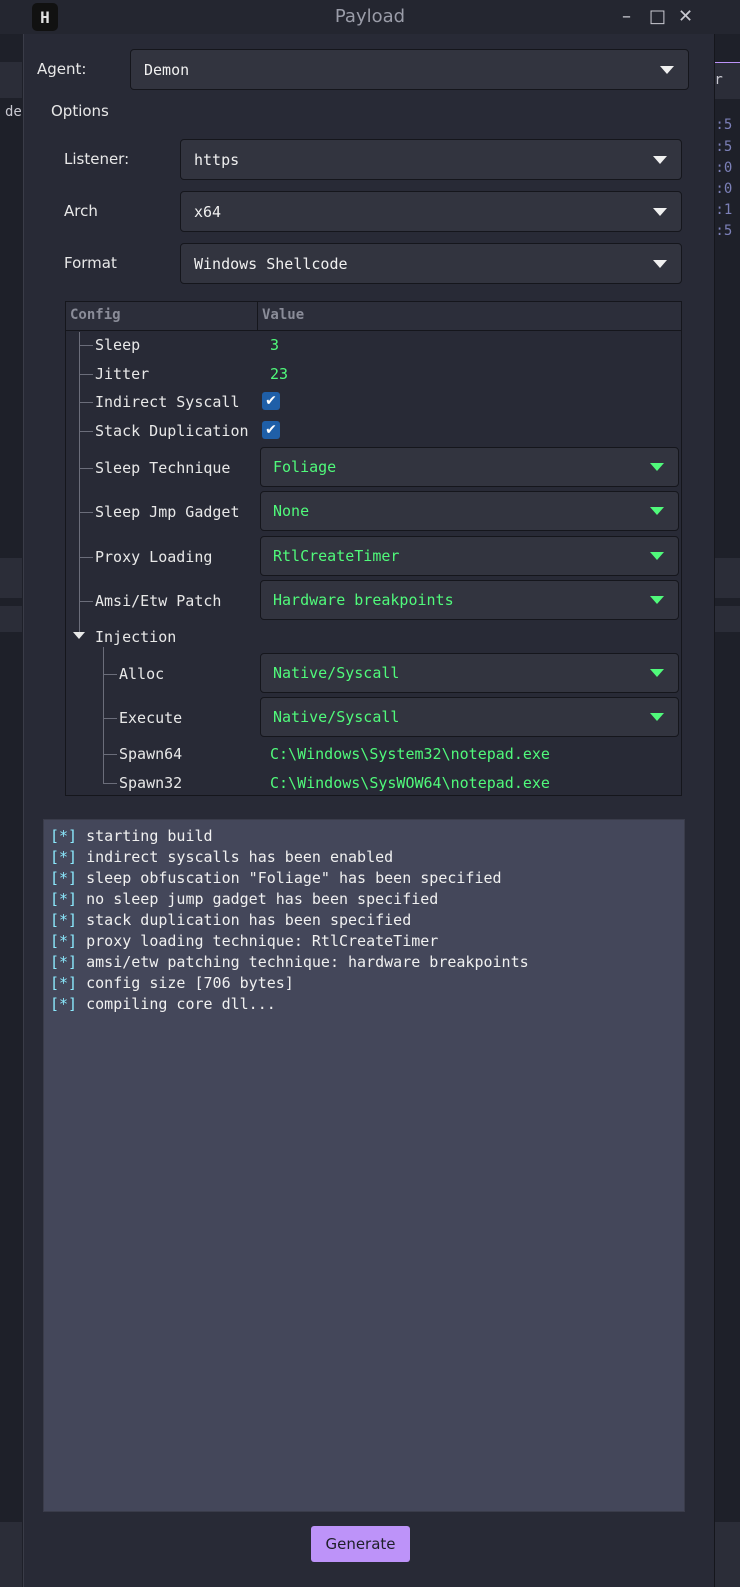 The width and height of the screenshot is (740, 1587). What do you see at coordinates (367, 836) in the screenshot?
I see `log-line: [*] starting build` at bounding box center [367, 836].